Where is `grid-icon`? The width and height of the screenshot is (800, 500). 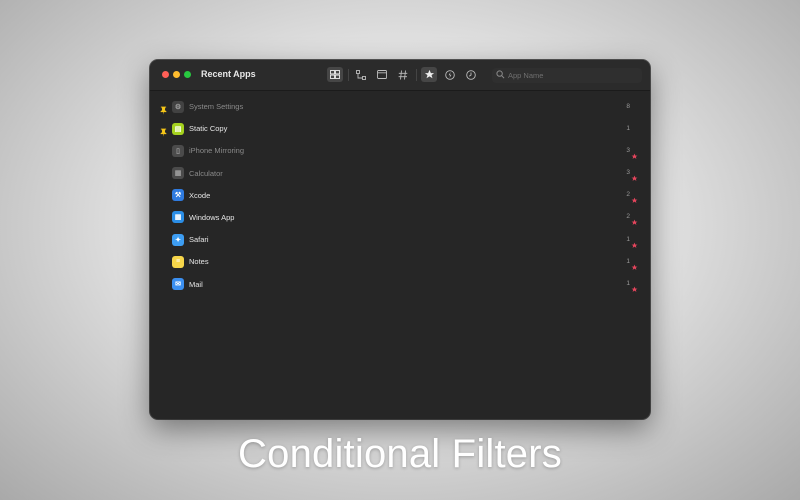
grid-icon is located at coordinates (335, 74).